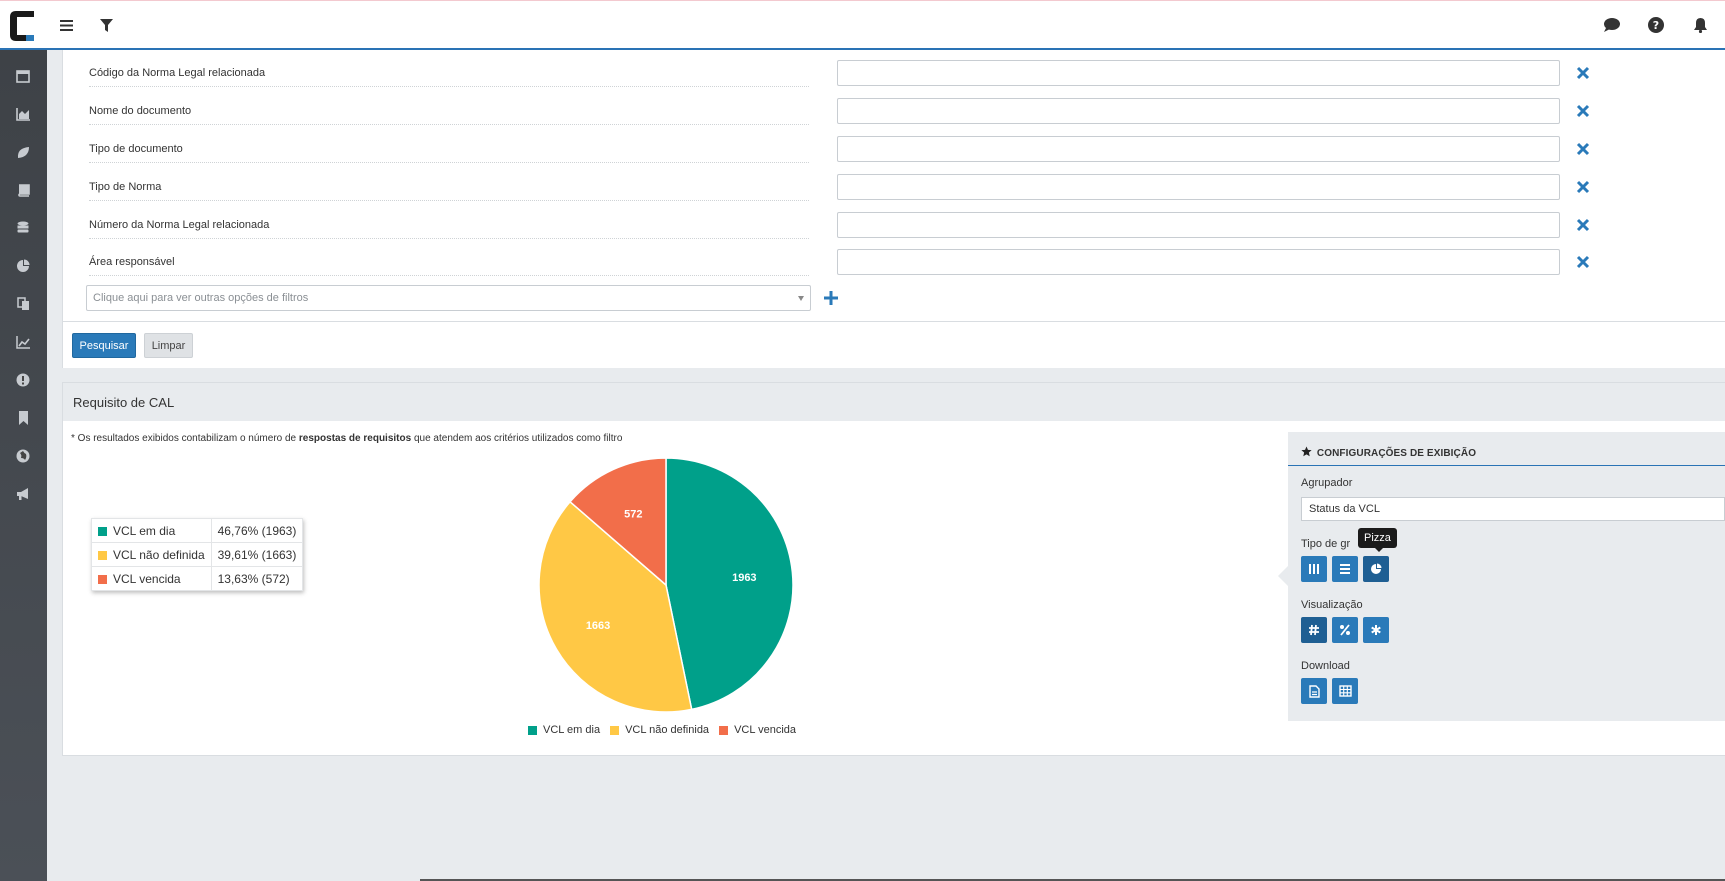 The height and width of the screenshot is (881, 1725). I want to click on result-title: Requisito de CAL, so click(124, 402).